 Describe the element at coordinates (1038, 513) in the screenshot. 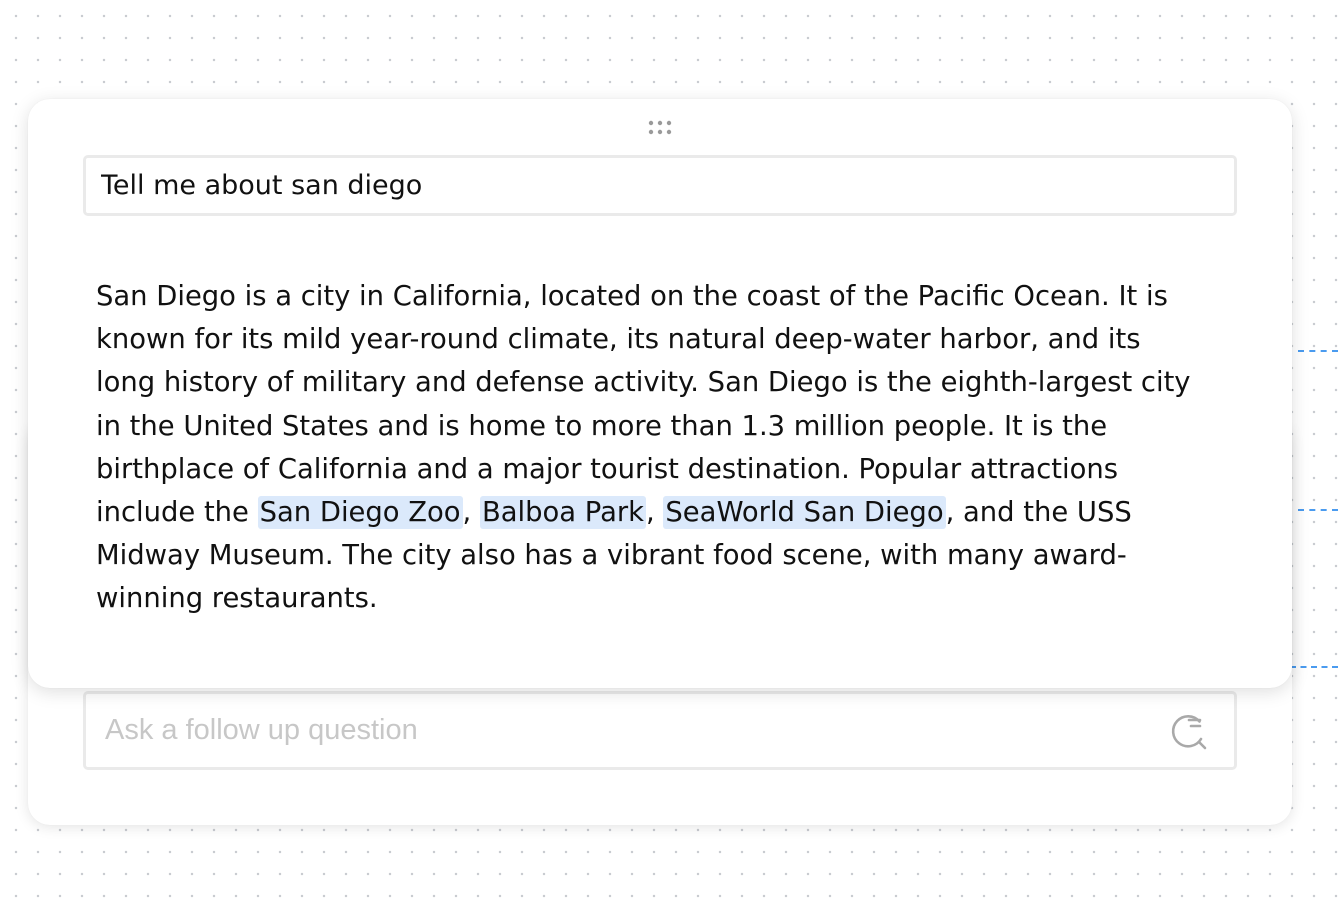

I see `answer-line-suffix: , and the USS` at that location.